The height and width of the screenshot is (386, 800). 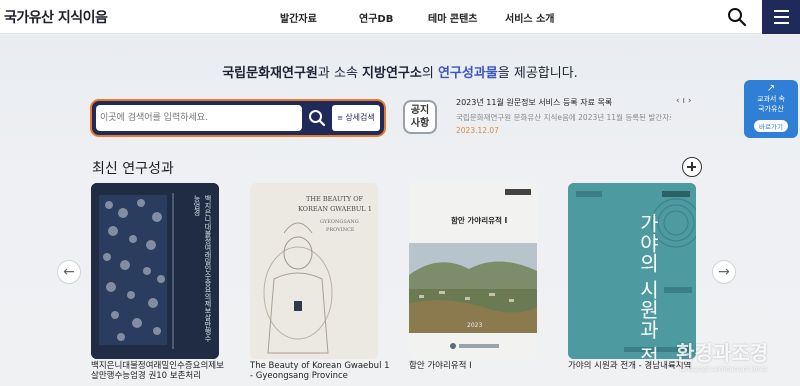 I want to click on notice-date: 2023.12.07, so click(x=477, y=130).